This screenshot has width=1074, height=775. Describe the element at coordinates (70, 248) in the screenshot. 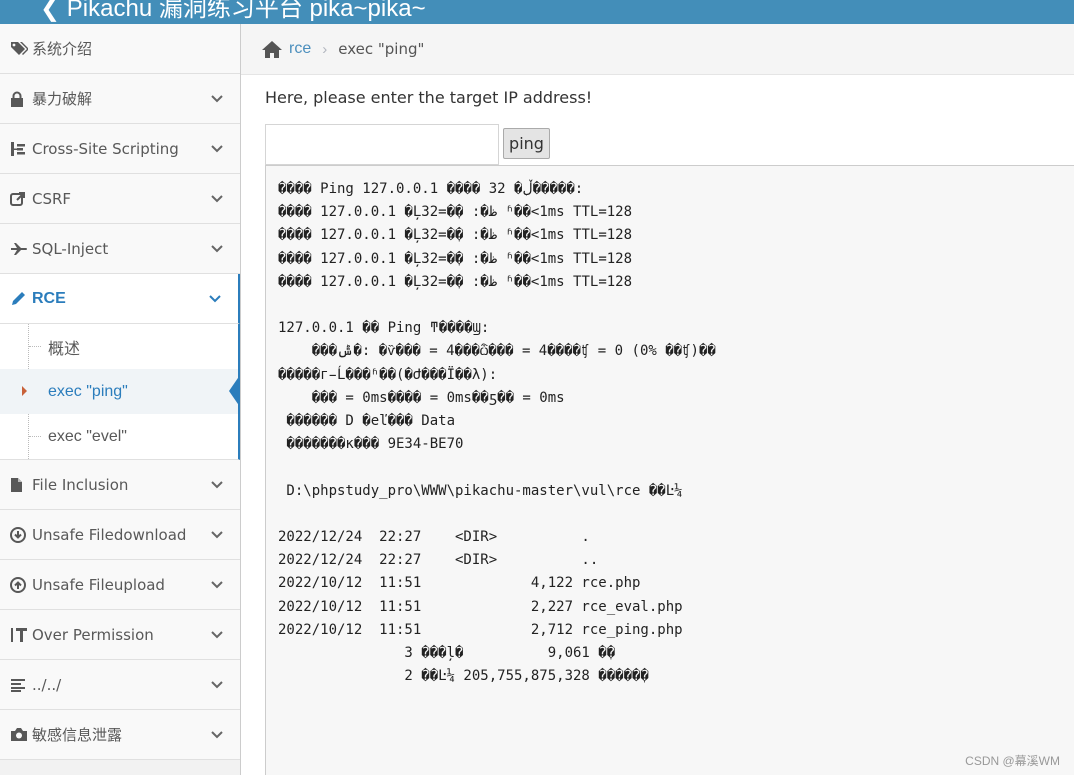

I see `sidebar-item-label: SQL-Inject` at that location.